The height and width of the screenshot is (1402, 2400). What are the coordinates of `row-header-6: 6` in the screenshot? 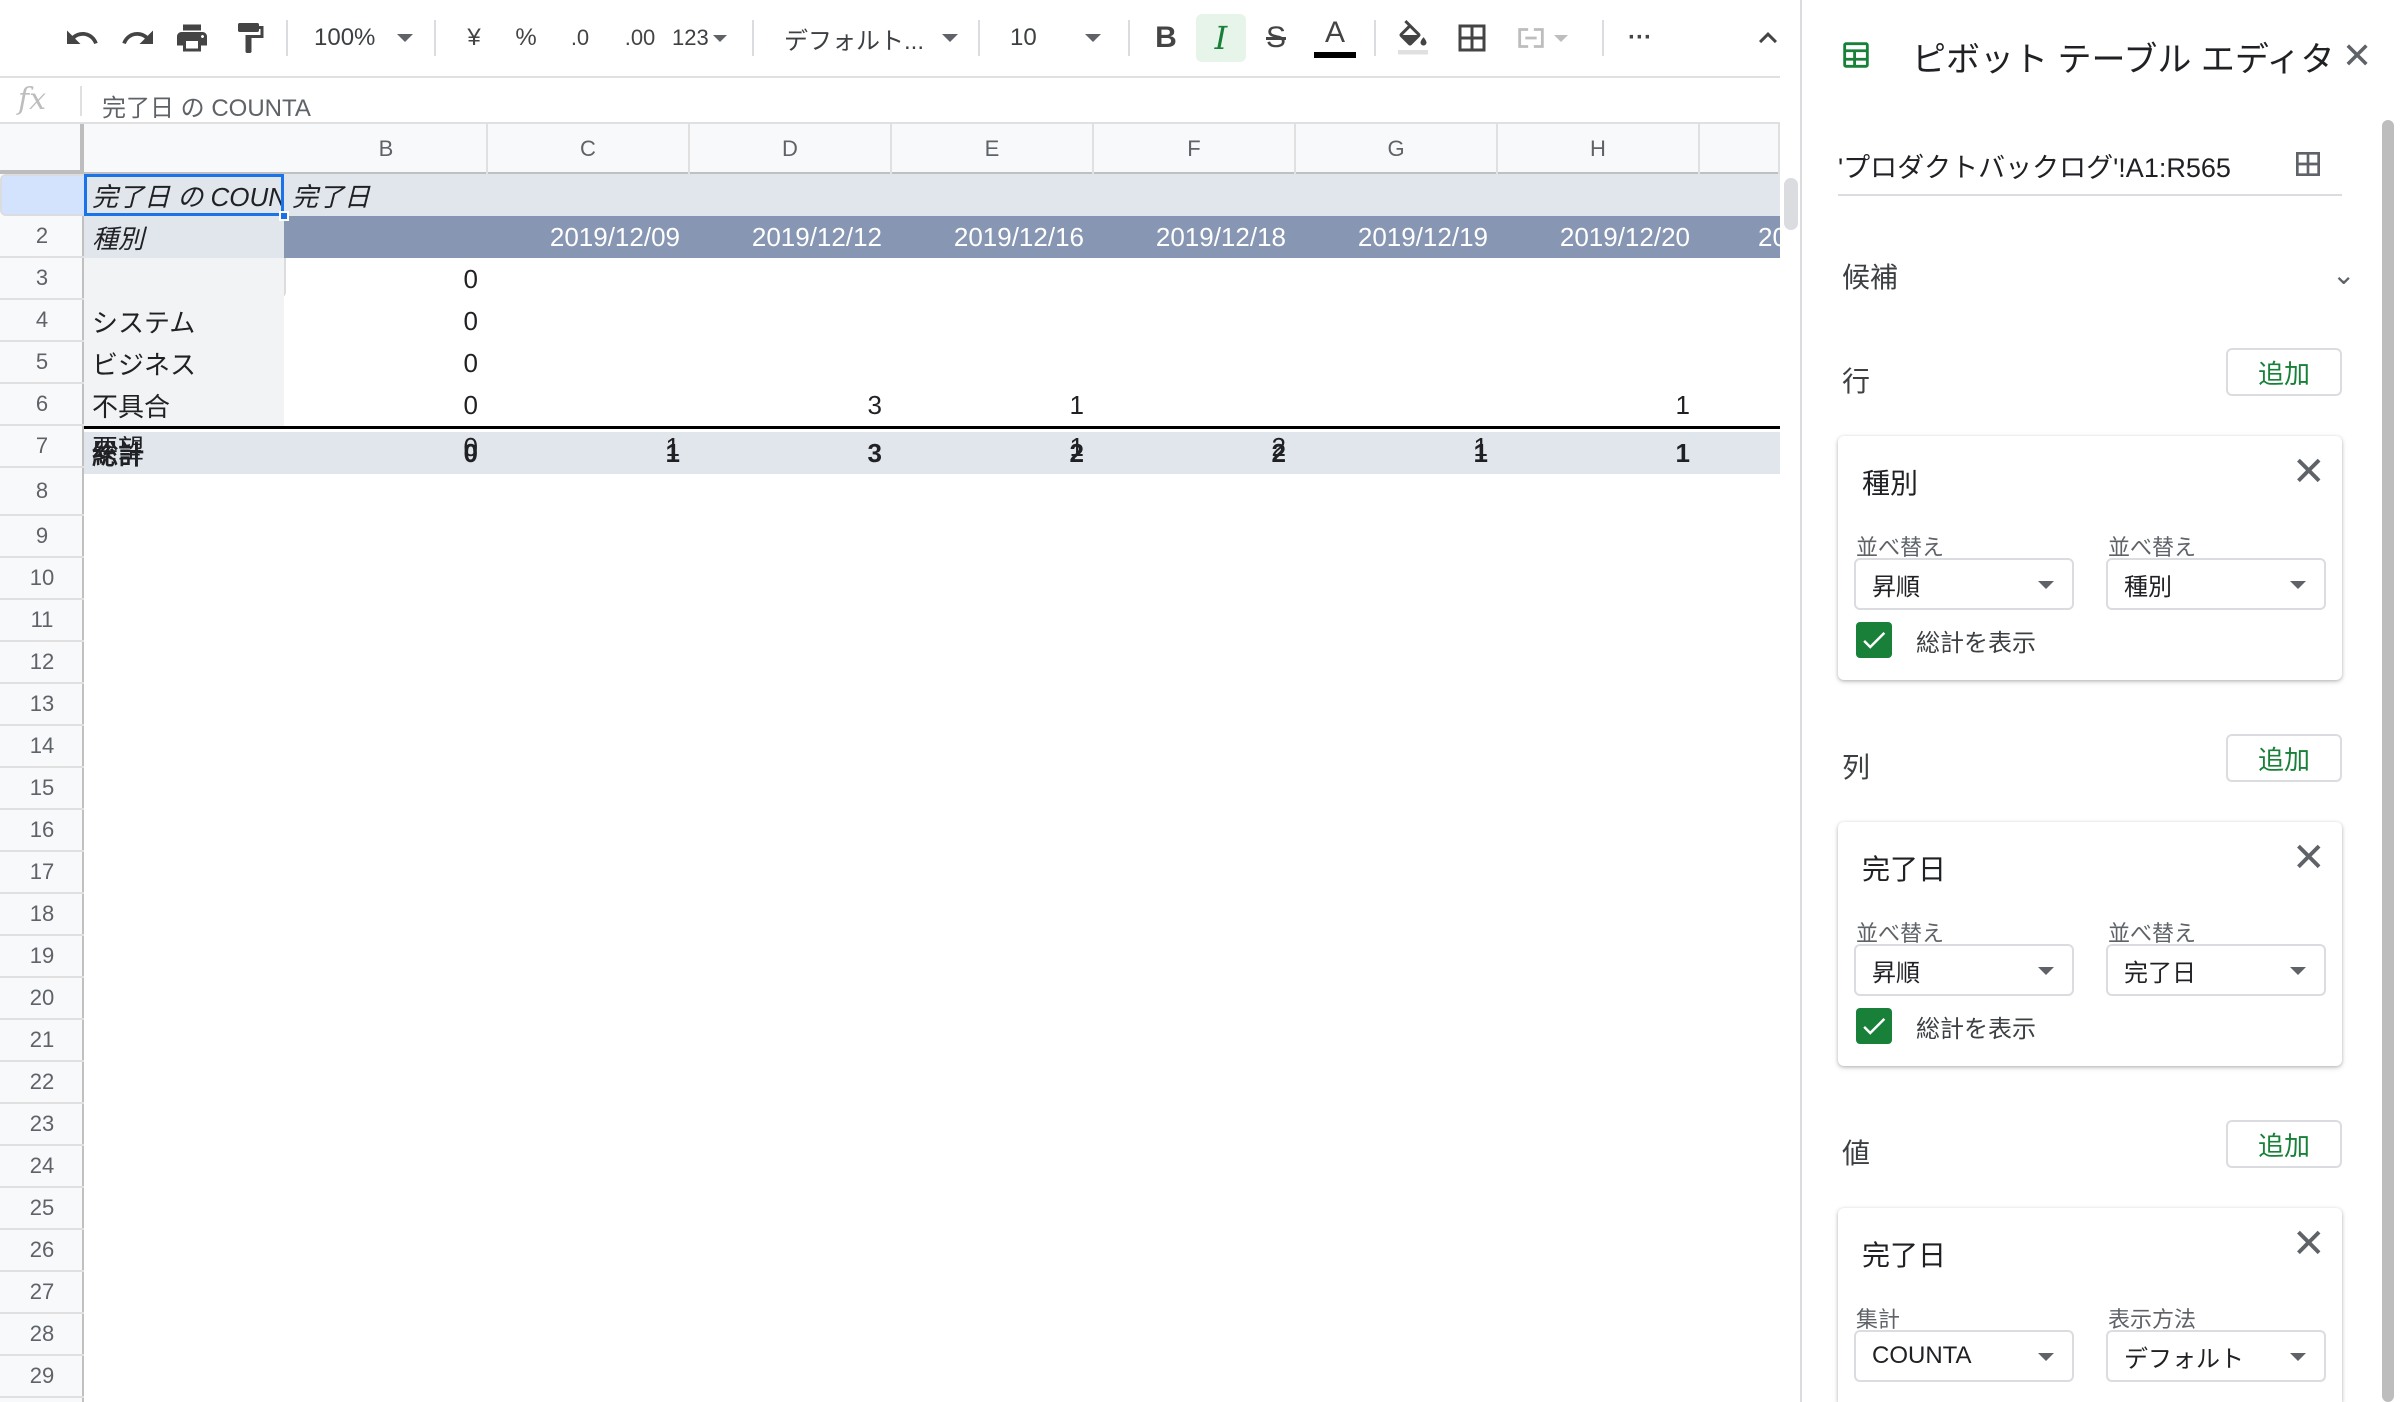 It's located at (42, 405).